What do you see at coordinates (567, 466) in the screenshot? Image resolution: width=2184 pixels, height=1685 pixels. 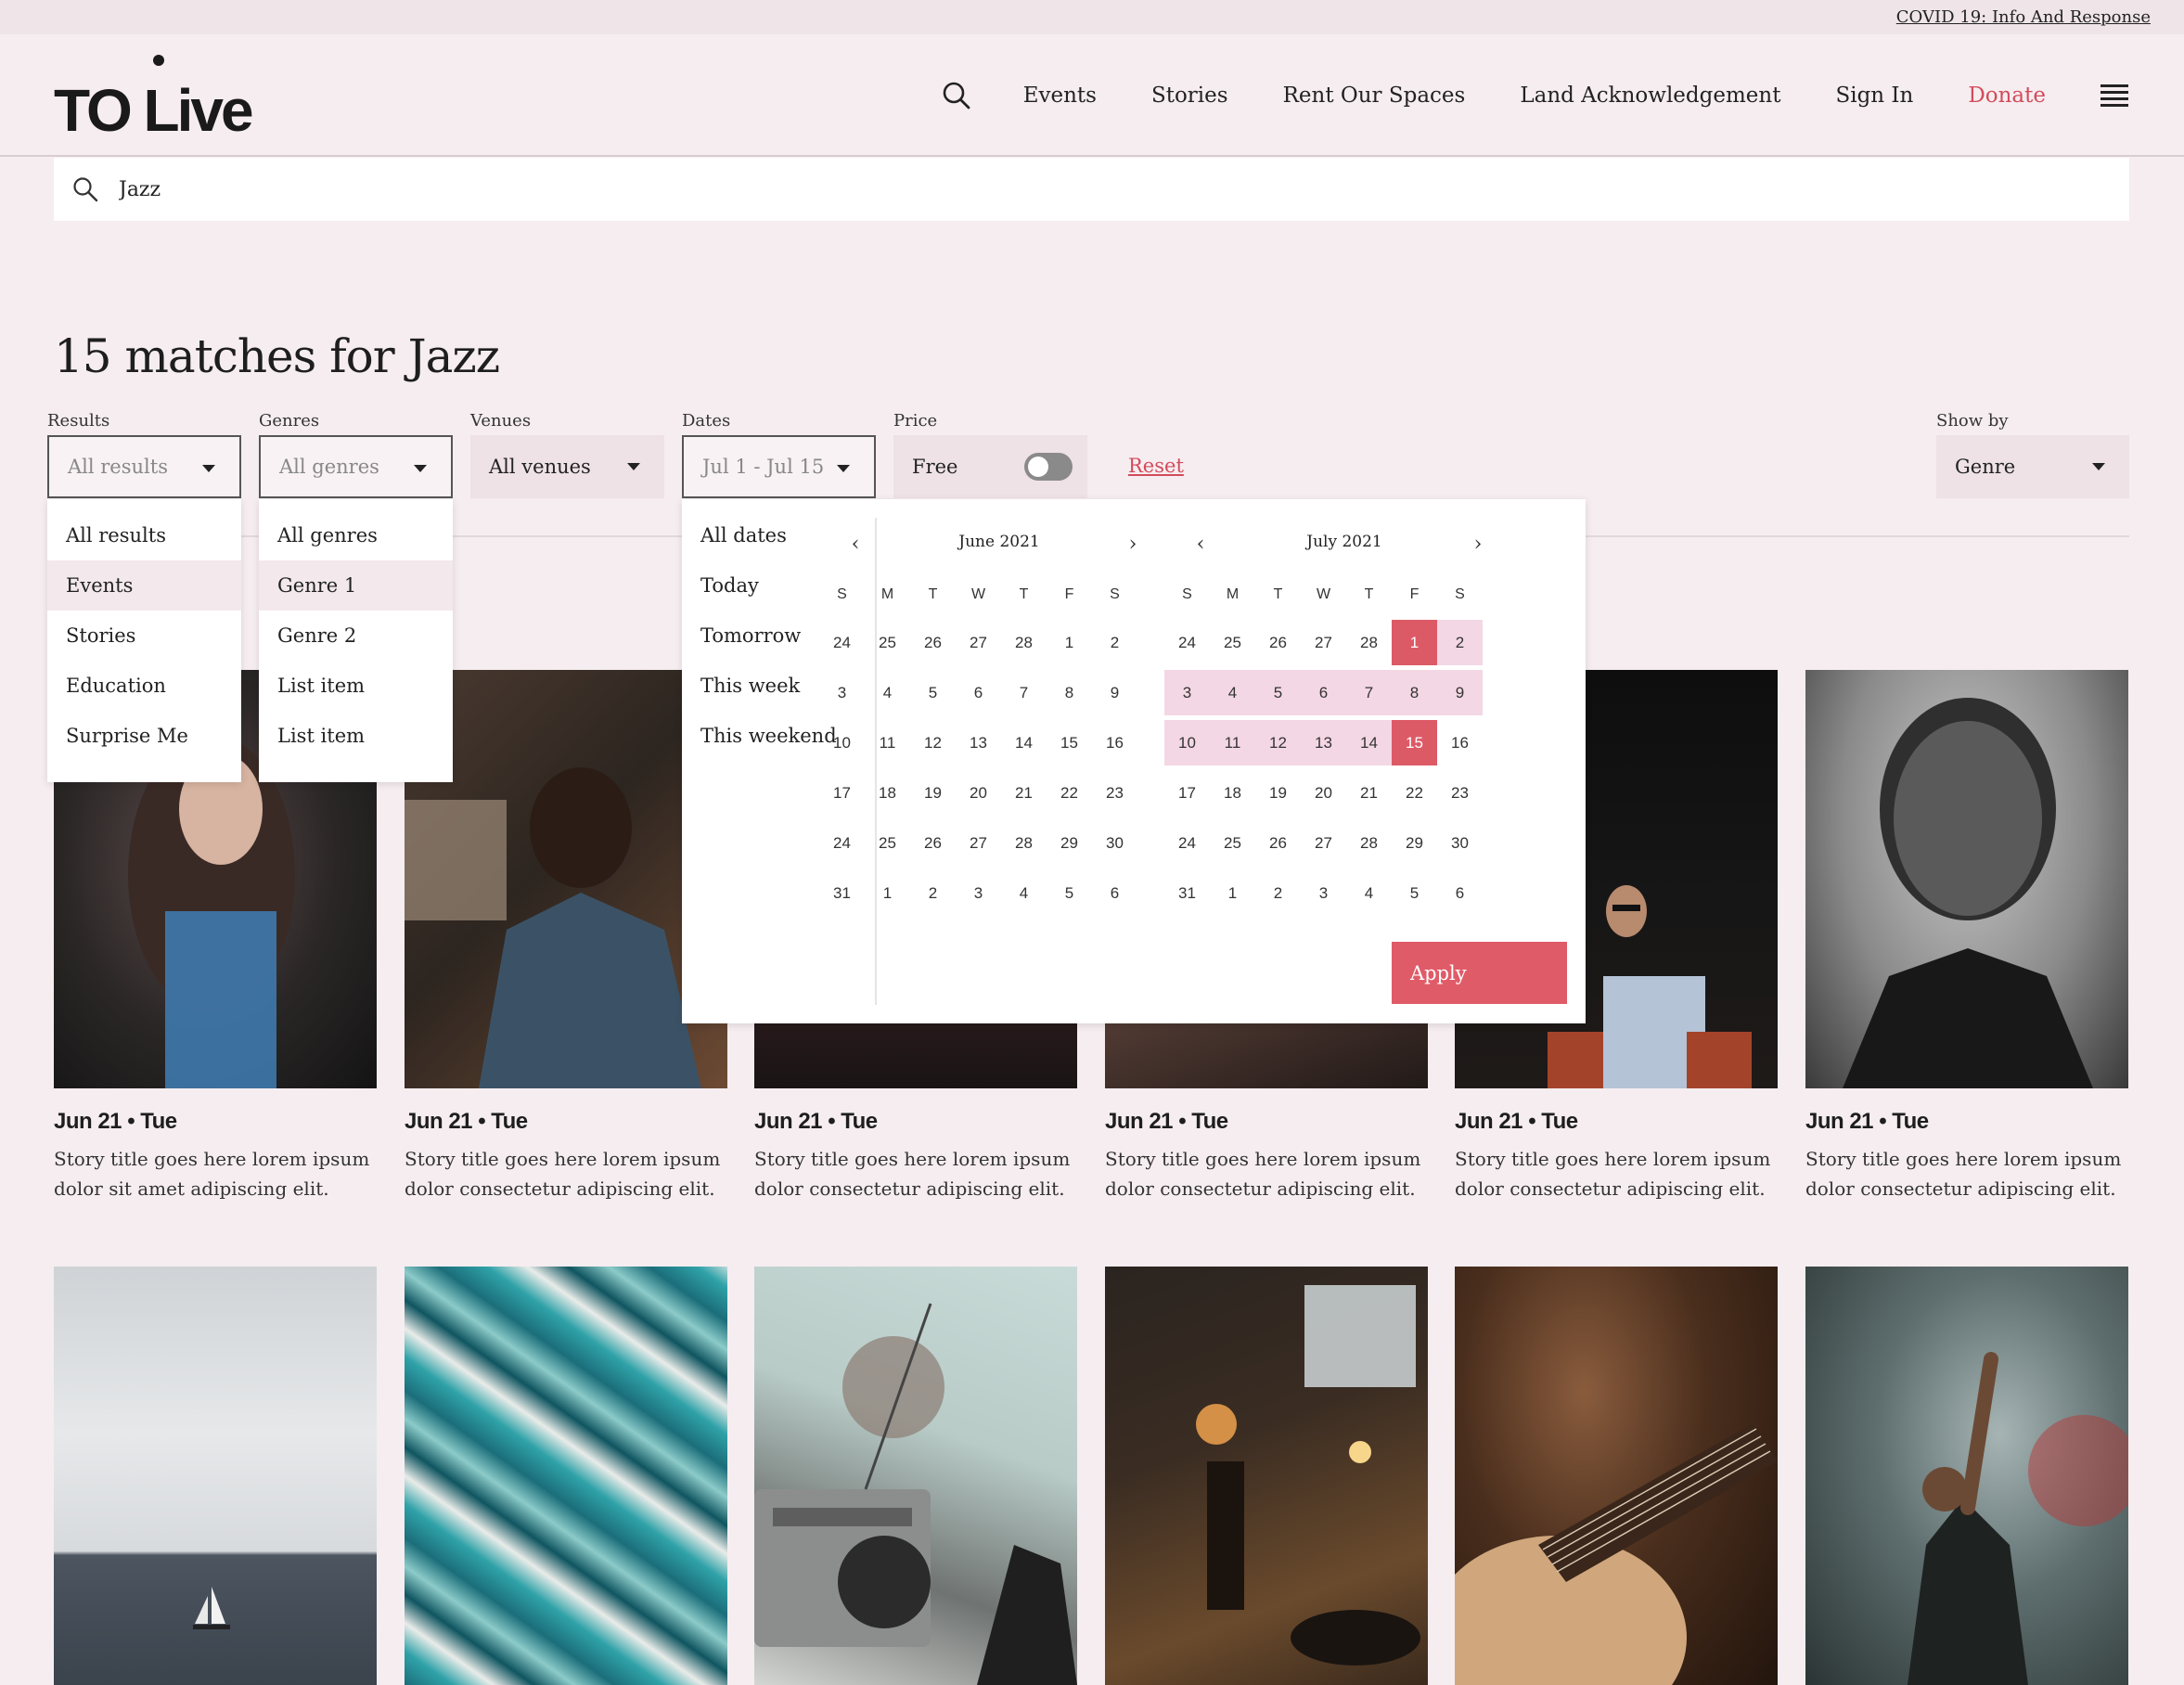 I see `venues-dropdown: All venues` at bounding box center [567, 466].